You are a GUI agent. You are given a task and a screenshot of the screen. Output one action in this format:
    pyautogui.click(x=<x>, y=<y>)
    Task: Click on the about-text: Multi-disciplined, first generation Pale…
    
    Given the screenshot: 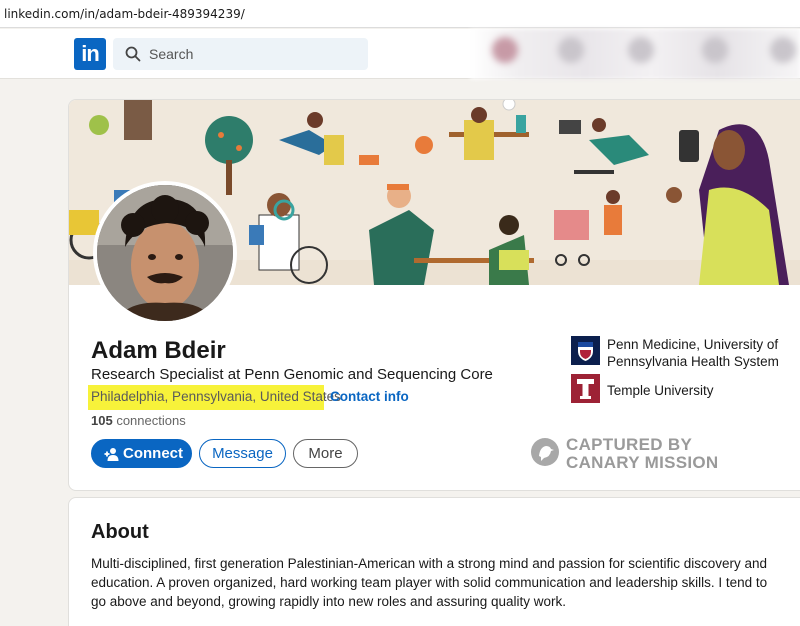 What is the action you would take?
    pyautogui.click(x=429, y=582)
    